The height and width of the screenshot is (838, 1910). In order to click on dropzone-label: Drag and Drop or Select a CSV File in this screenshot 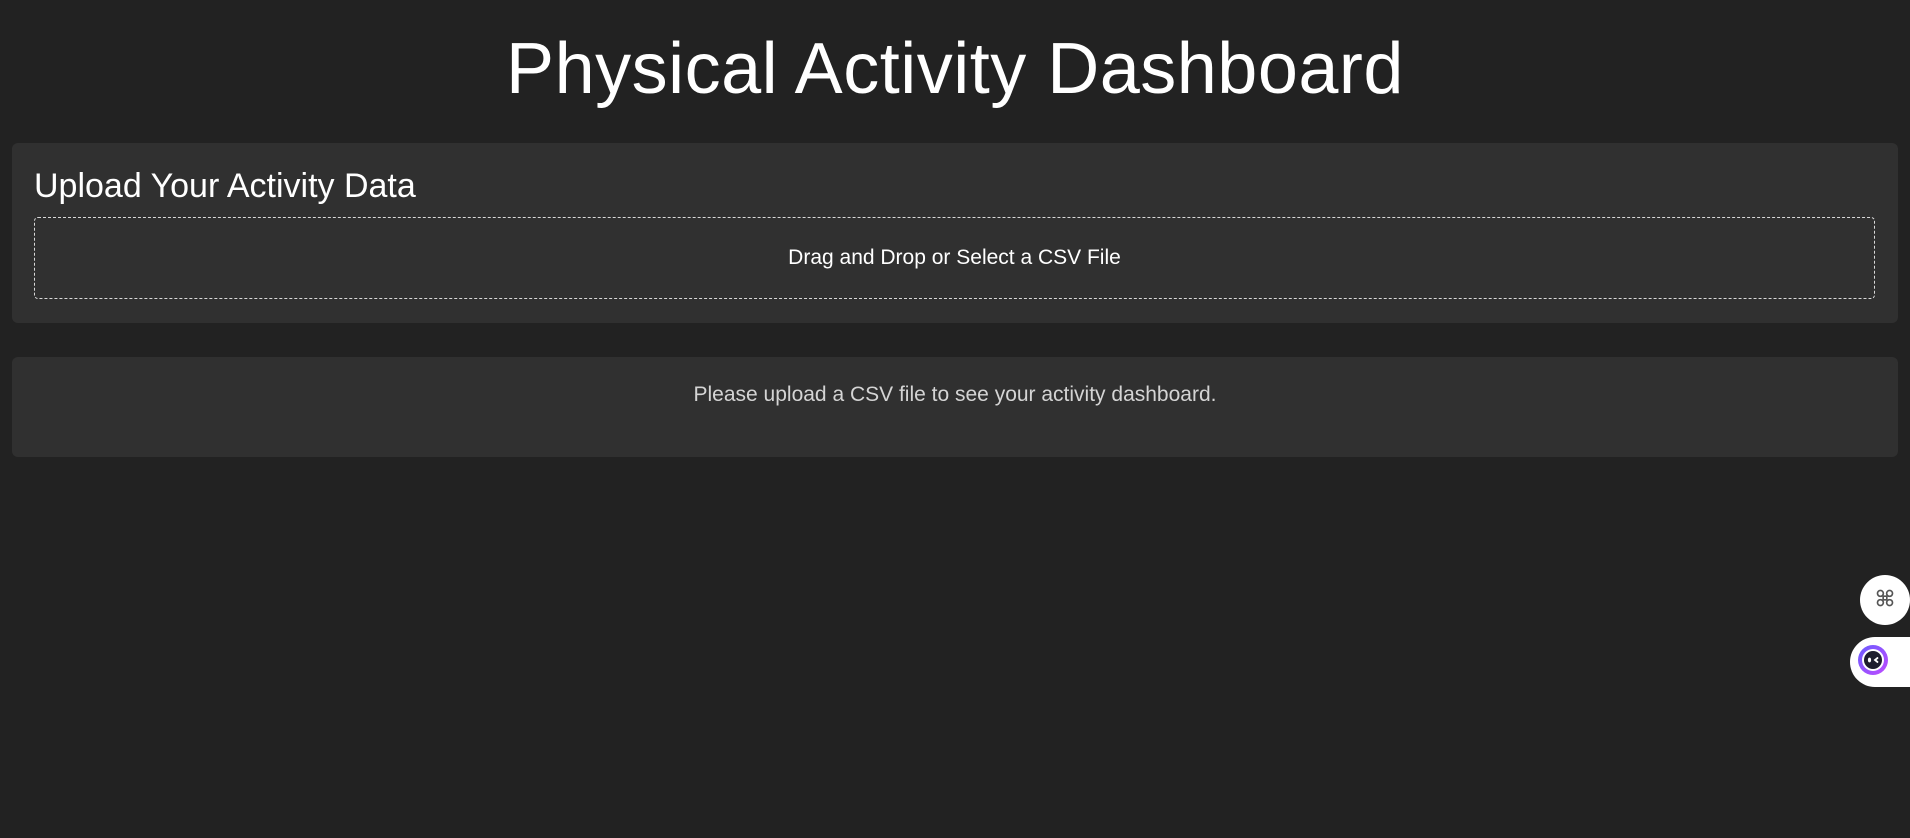, I will do `click(954, 257)`.